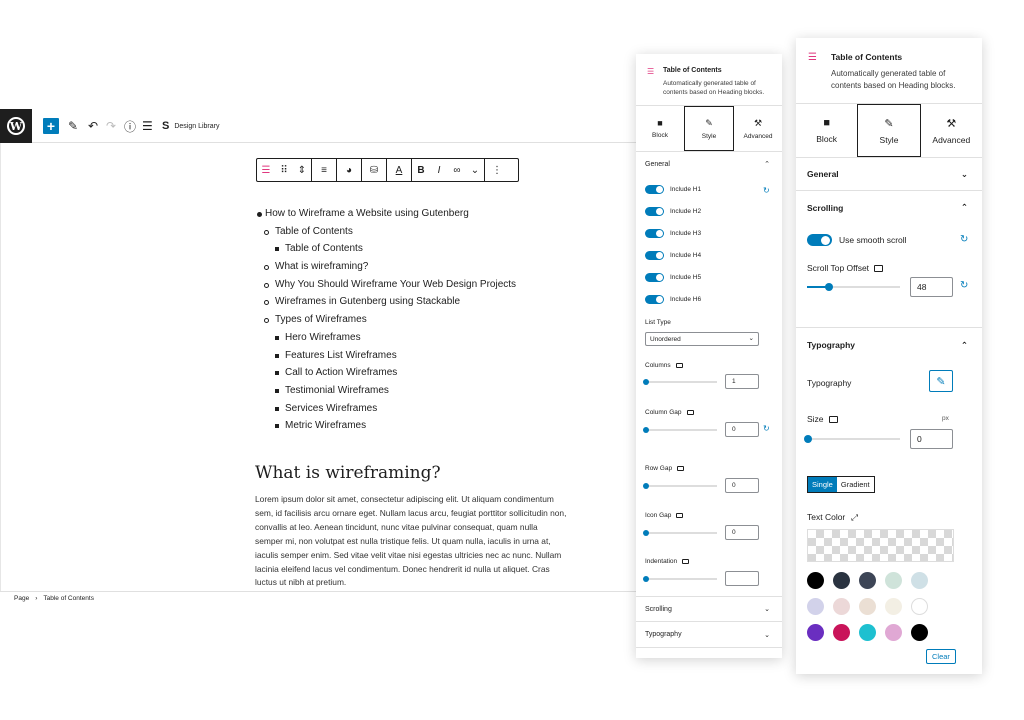  What do you see at coordinates (654, 233) in the screenshot?
I see `include-h3-toggle` at bounding box center [654, 233].